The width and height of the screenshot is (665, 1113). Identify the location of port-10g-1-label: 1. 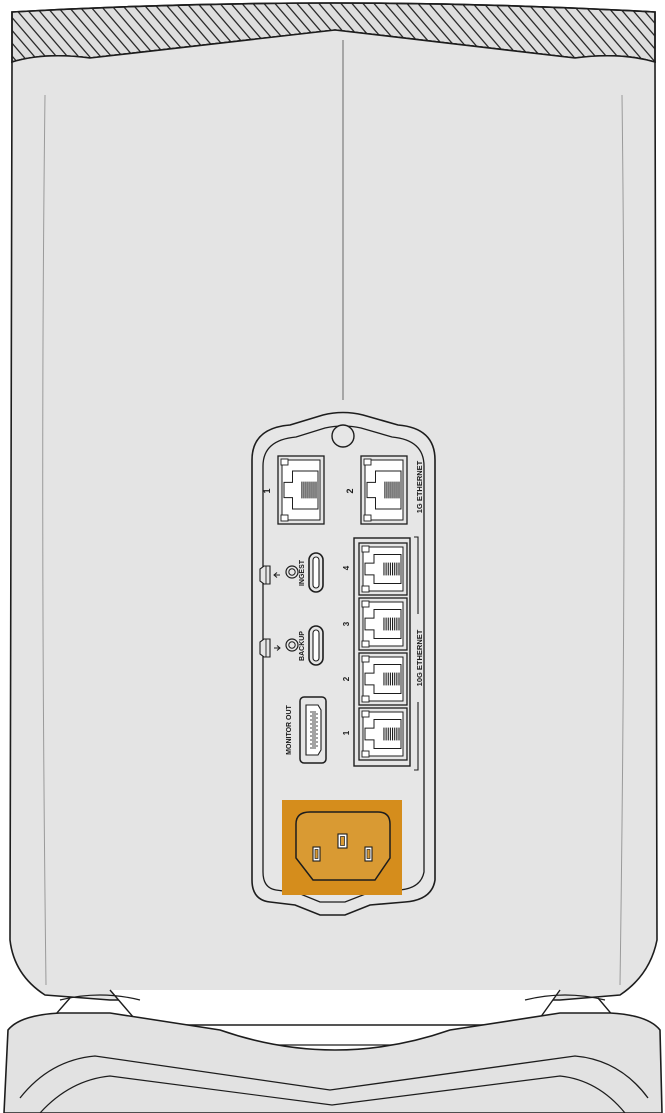
(346, 732).